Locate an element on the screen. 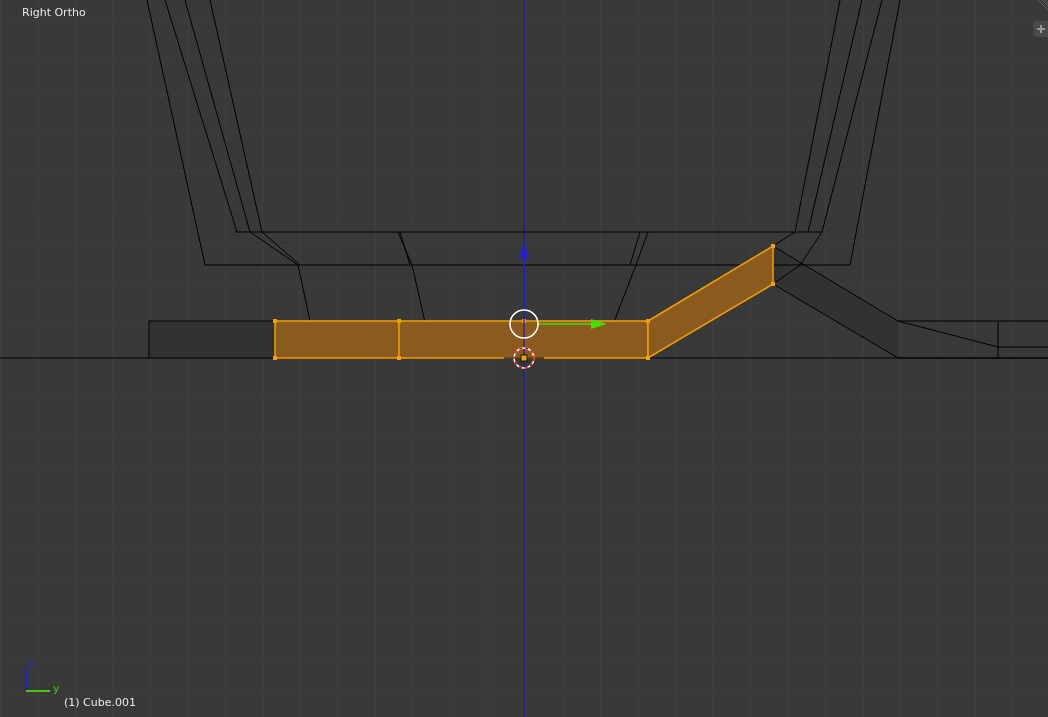  add-button is located at coordinates (1040, 29).